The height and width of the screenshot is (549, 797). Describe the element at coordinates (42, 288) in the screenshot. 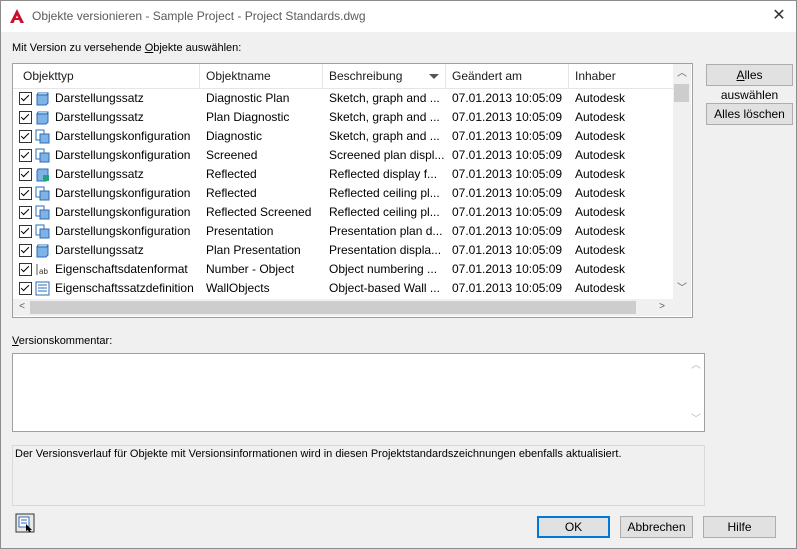

I see `property-set-definition-icon` at that location.